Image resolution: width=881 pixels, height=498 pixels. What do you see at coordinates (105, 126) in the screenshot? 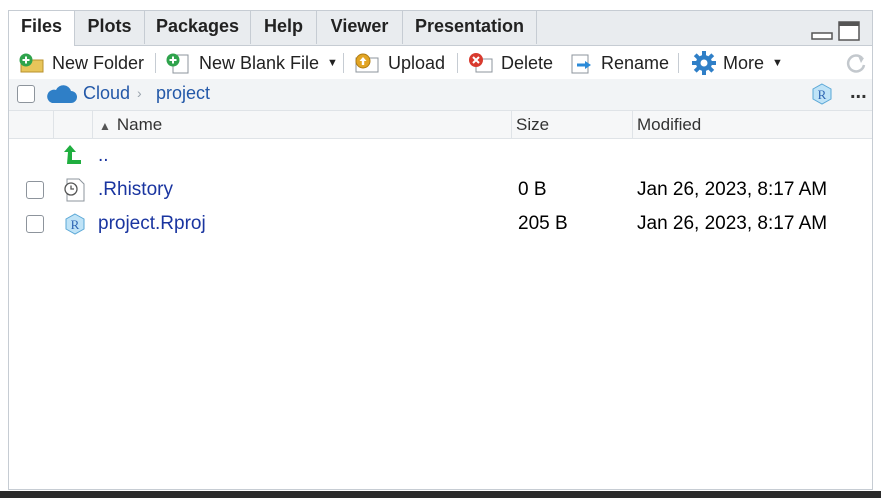
I see `sort-ascending-icon: ▲` at bounding box center [105, 126].